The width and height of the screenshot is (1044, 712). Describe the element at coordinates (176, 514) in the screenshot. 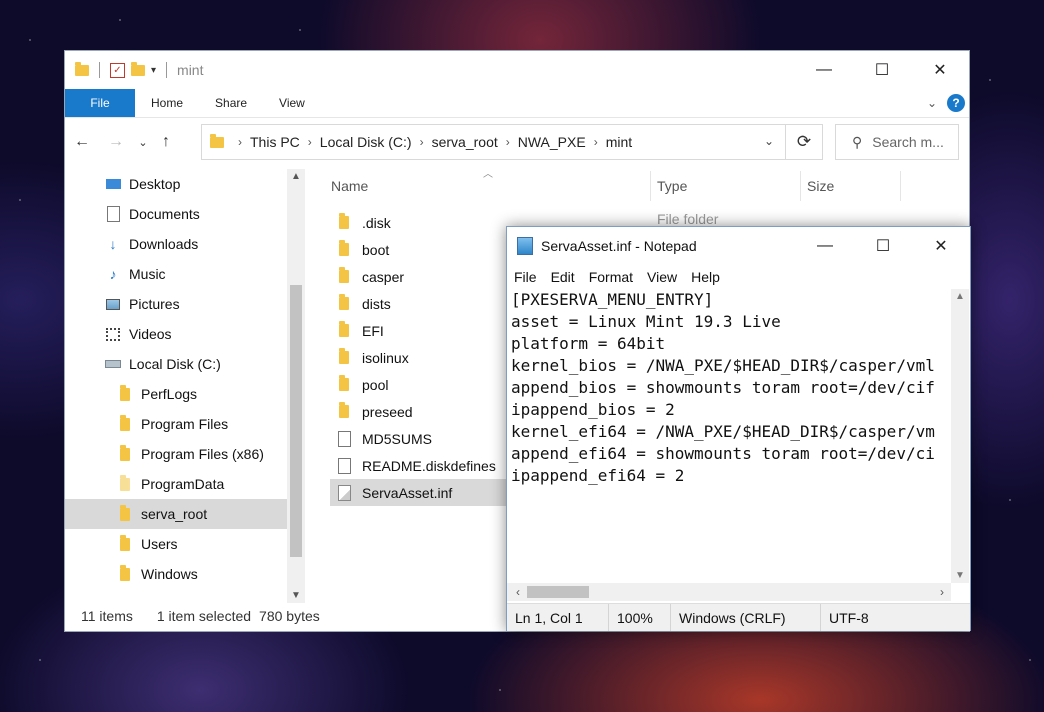

I see `nav-item-serva-root: serva_root` at that location.